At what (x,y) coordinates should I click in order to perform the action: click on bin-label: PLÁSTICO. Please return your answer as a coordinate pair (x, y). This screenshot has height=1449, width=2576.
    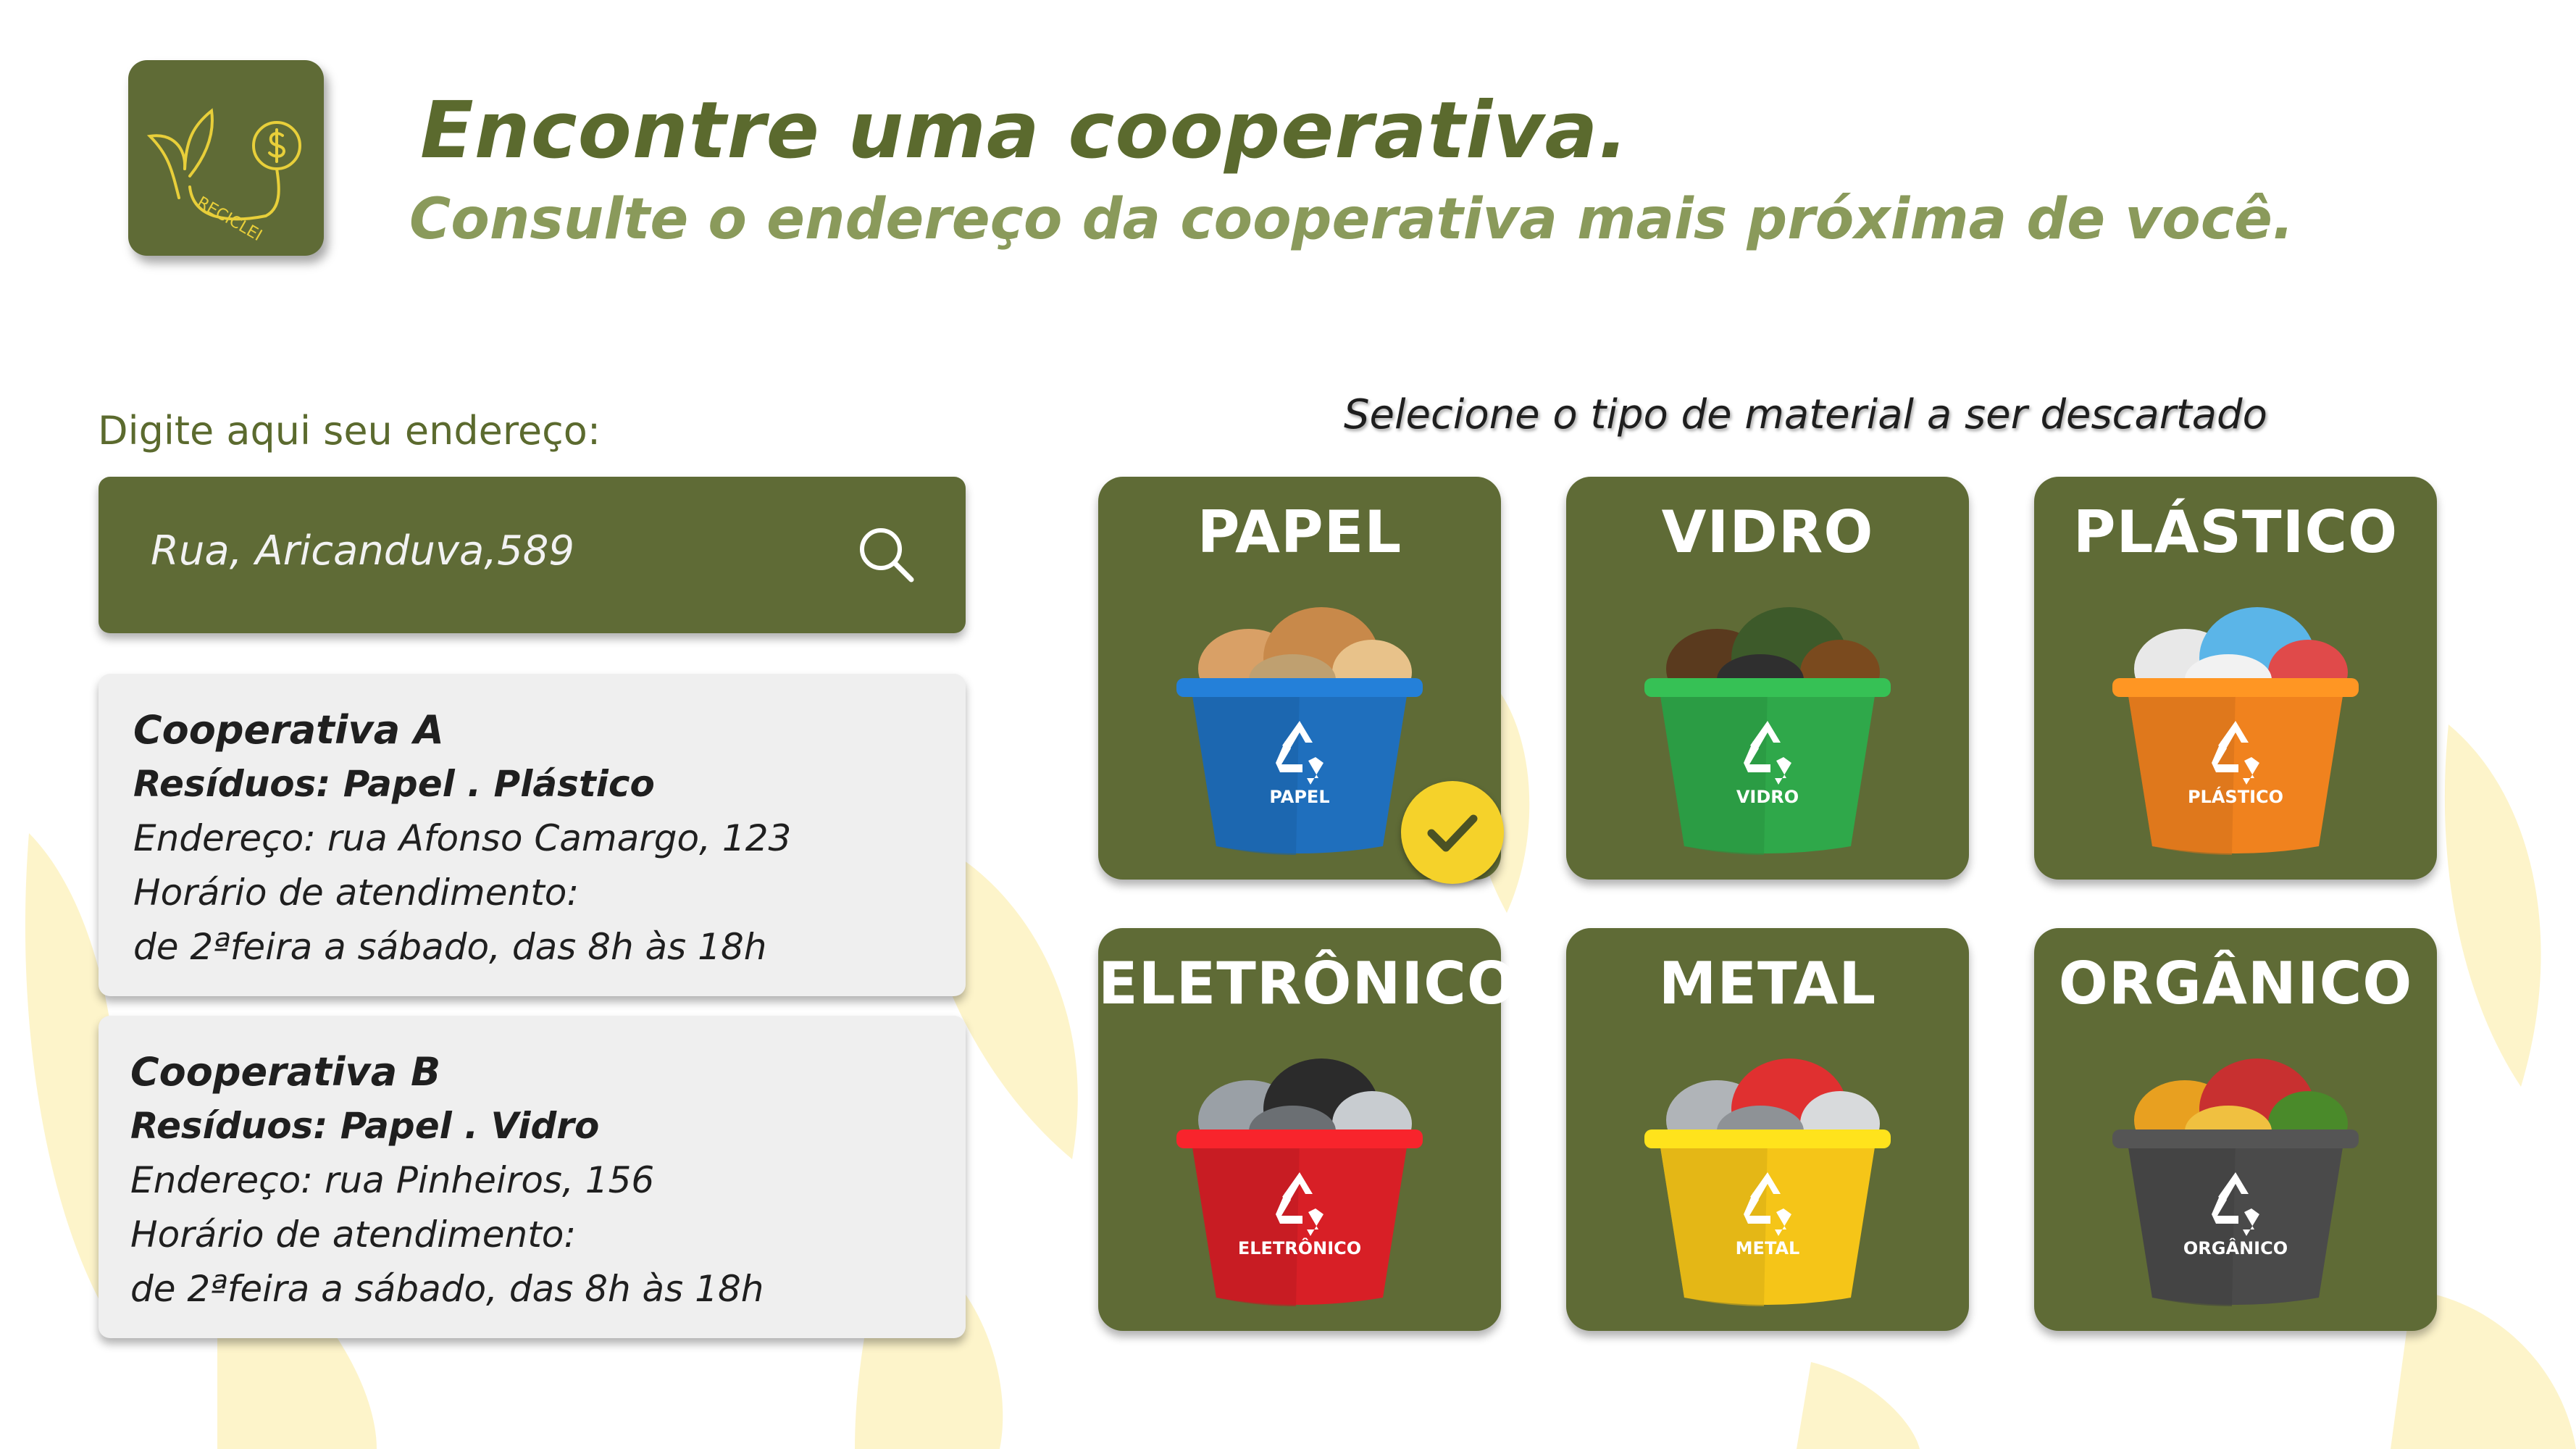
    Looking at the image, I should click on (2235, 796).